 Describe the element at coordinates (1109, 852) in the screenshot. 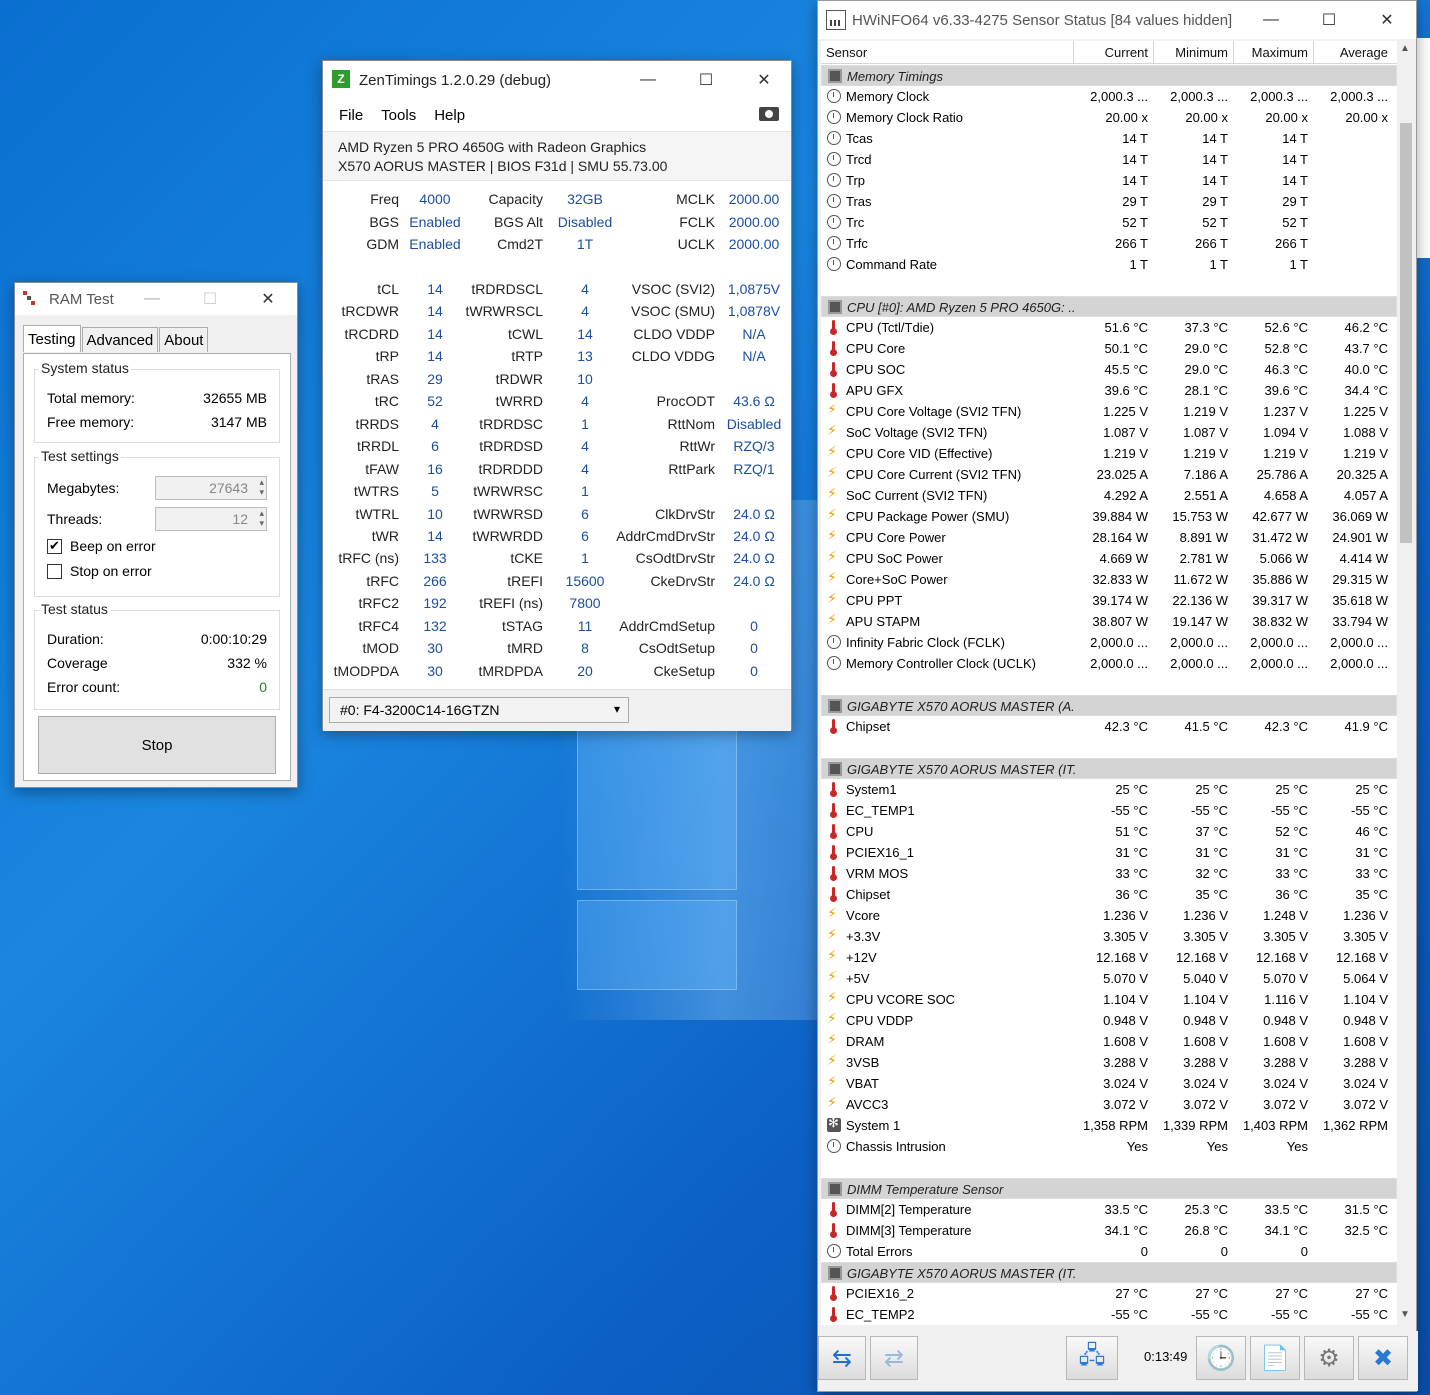

I see `sensor-row: PCIEX16_1 31 °C 31 °C 31 °C 31 °C` at that location.